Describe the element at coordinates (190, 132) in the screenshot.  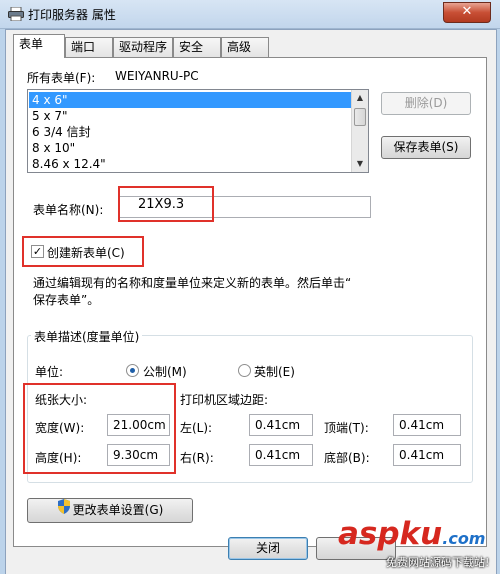
I see `list-item: 6 3/4 信封` at that location.